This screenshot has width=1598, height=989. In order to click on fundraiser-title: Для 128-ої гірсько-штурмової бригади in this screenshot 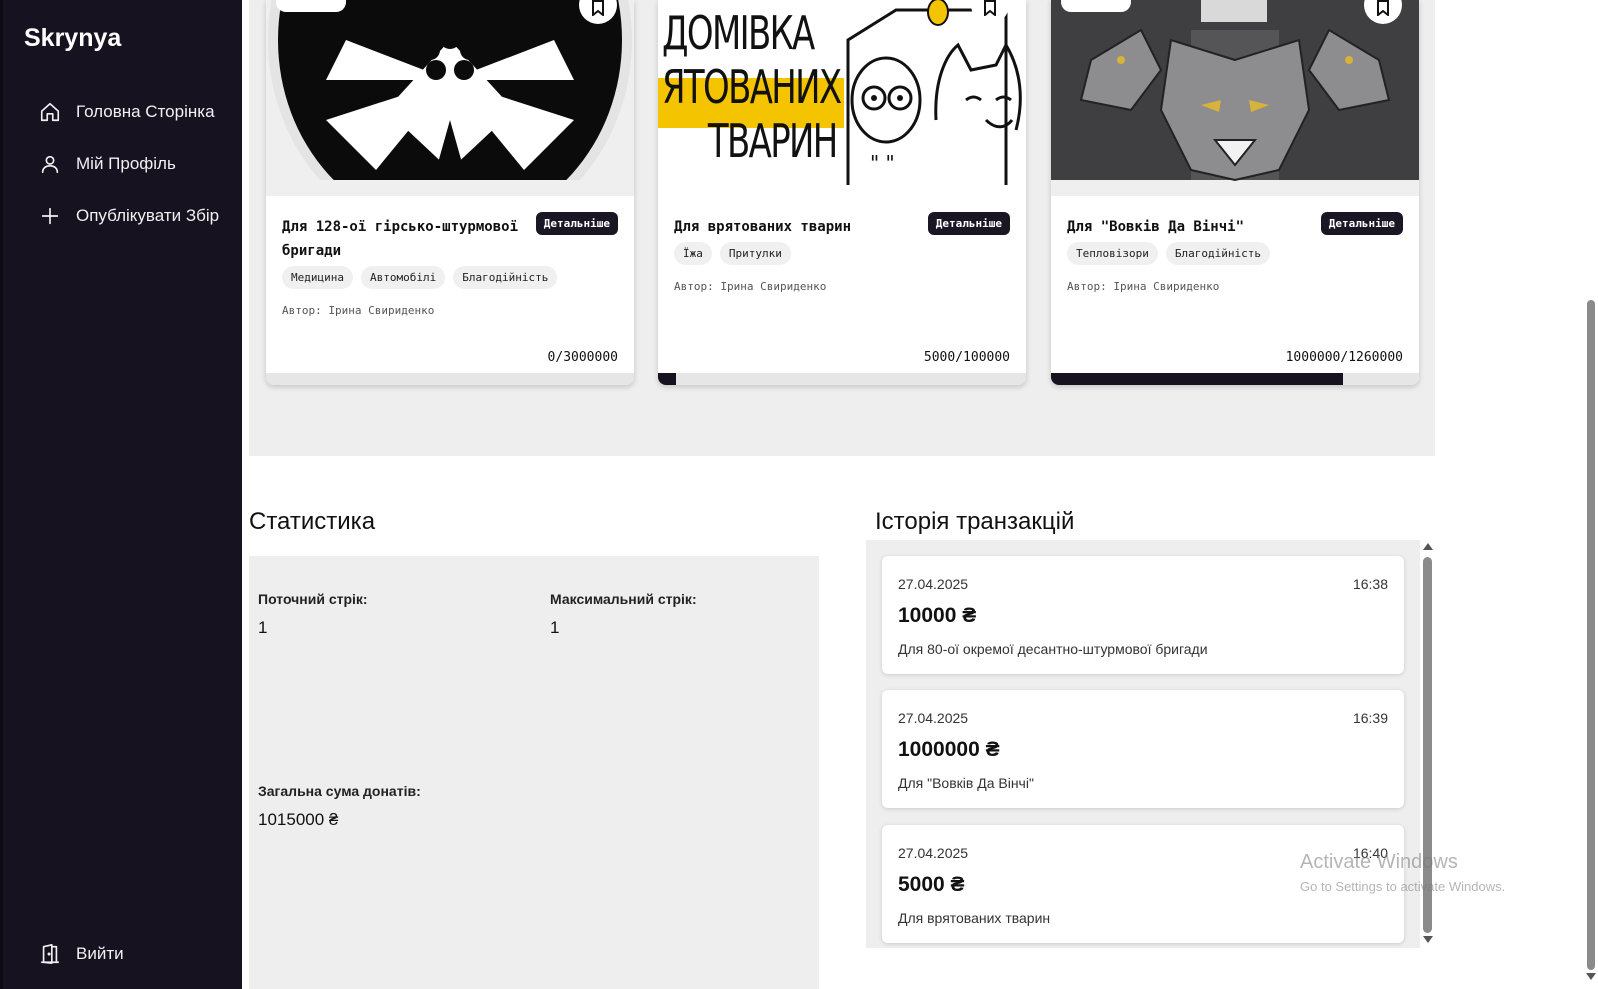, I will do `click(400, 239)`.